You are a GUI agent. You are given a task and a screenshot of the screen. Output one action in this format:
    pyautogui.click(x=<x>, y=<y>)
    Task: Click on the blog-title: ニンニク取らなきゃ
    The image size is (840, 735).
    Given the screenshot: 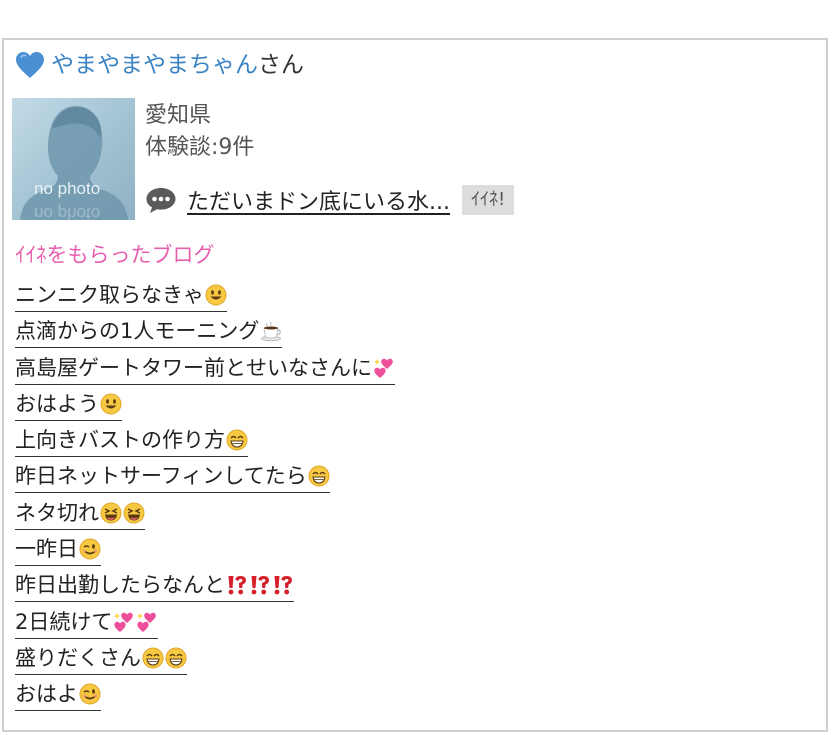 What is the action you would take?
    pyautogui.click(x=109, y=295)
    